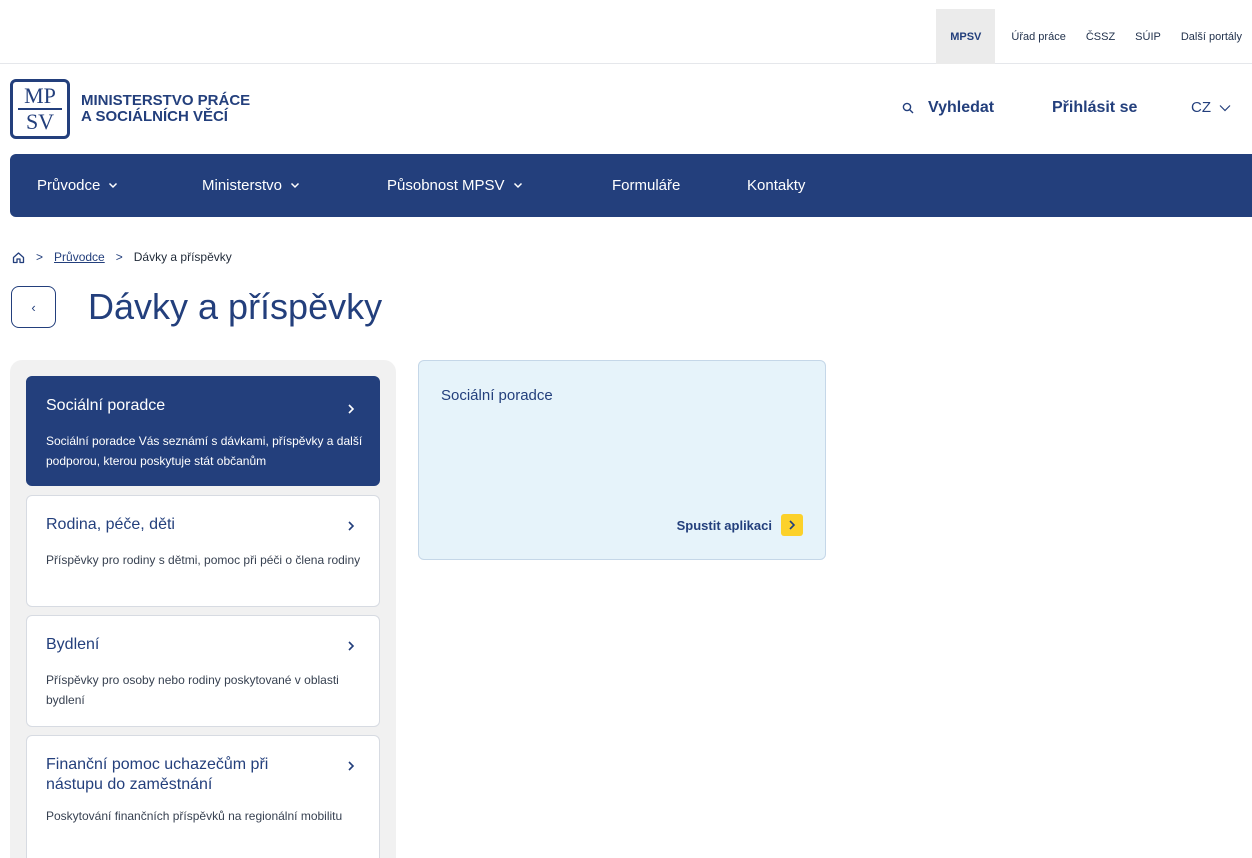 This screenshot has width=1252, height=858. I want to click on card-title: Bydlení, so click(73, 644).